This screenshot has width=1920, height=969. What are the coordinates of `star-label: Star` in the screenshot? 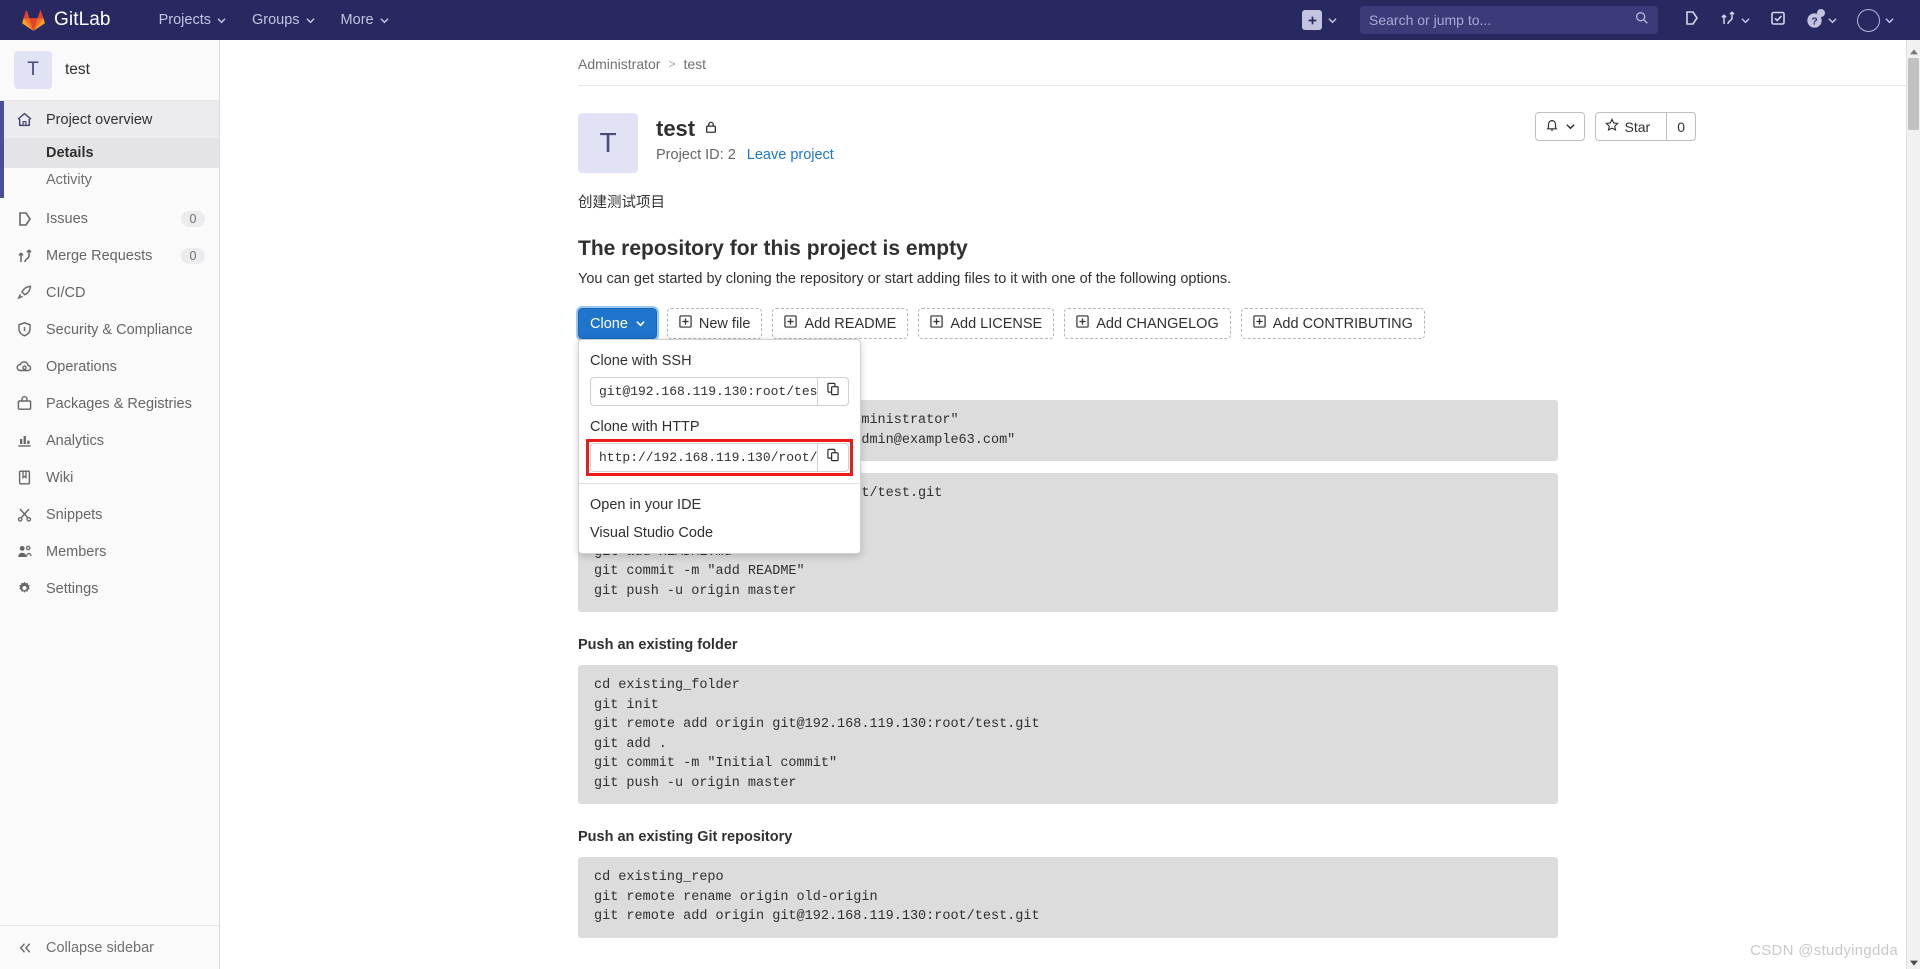 It's located at (1637, 126).